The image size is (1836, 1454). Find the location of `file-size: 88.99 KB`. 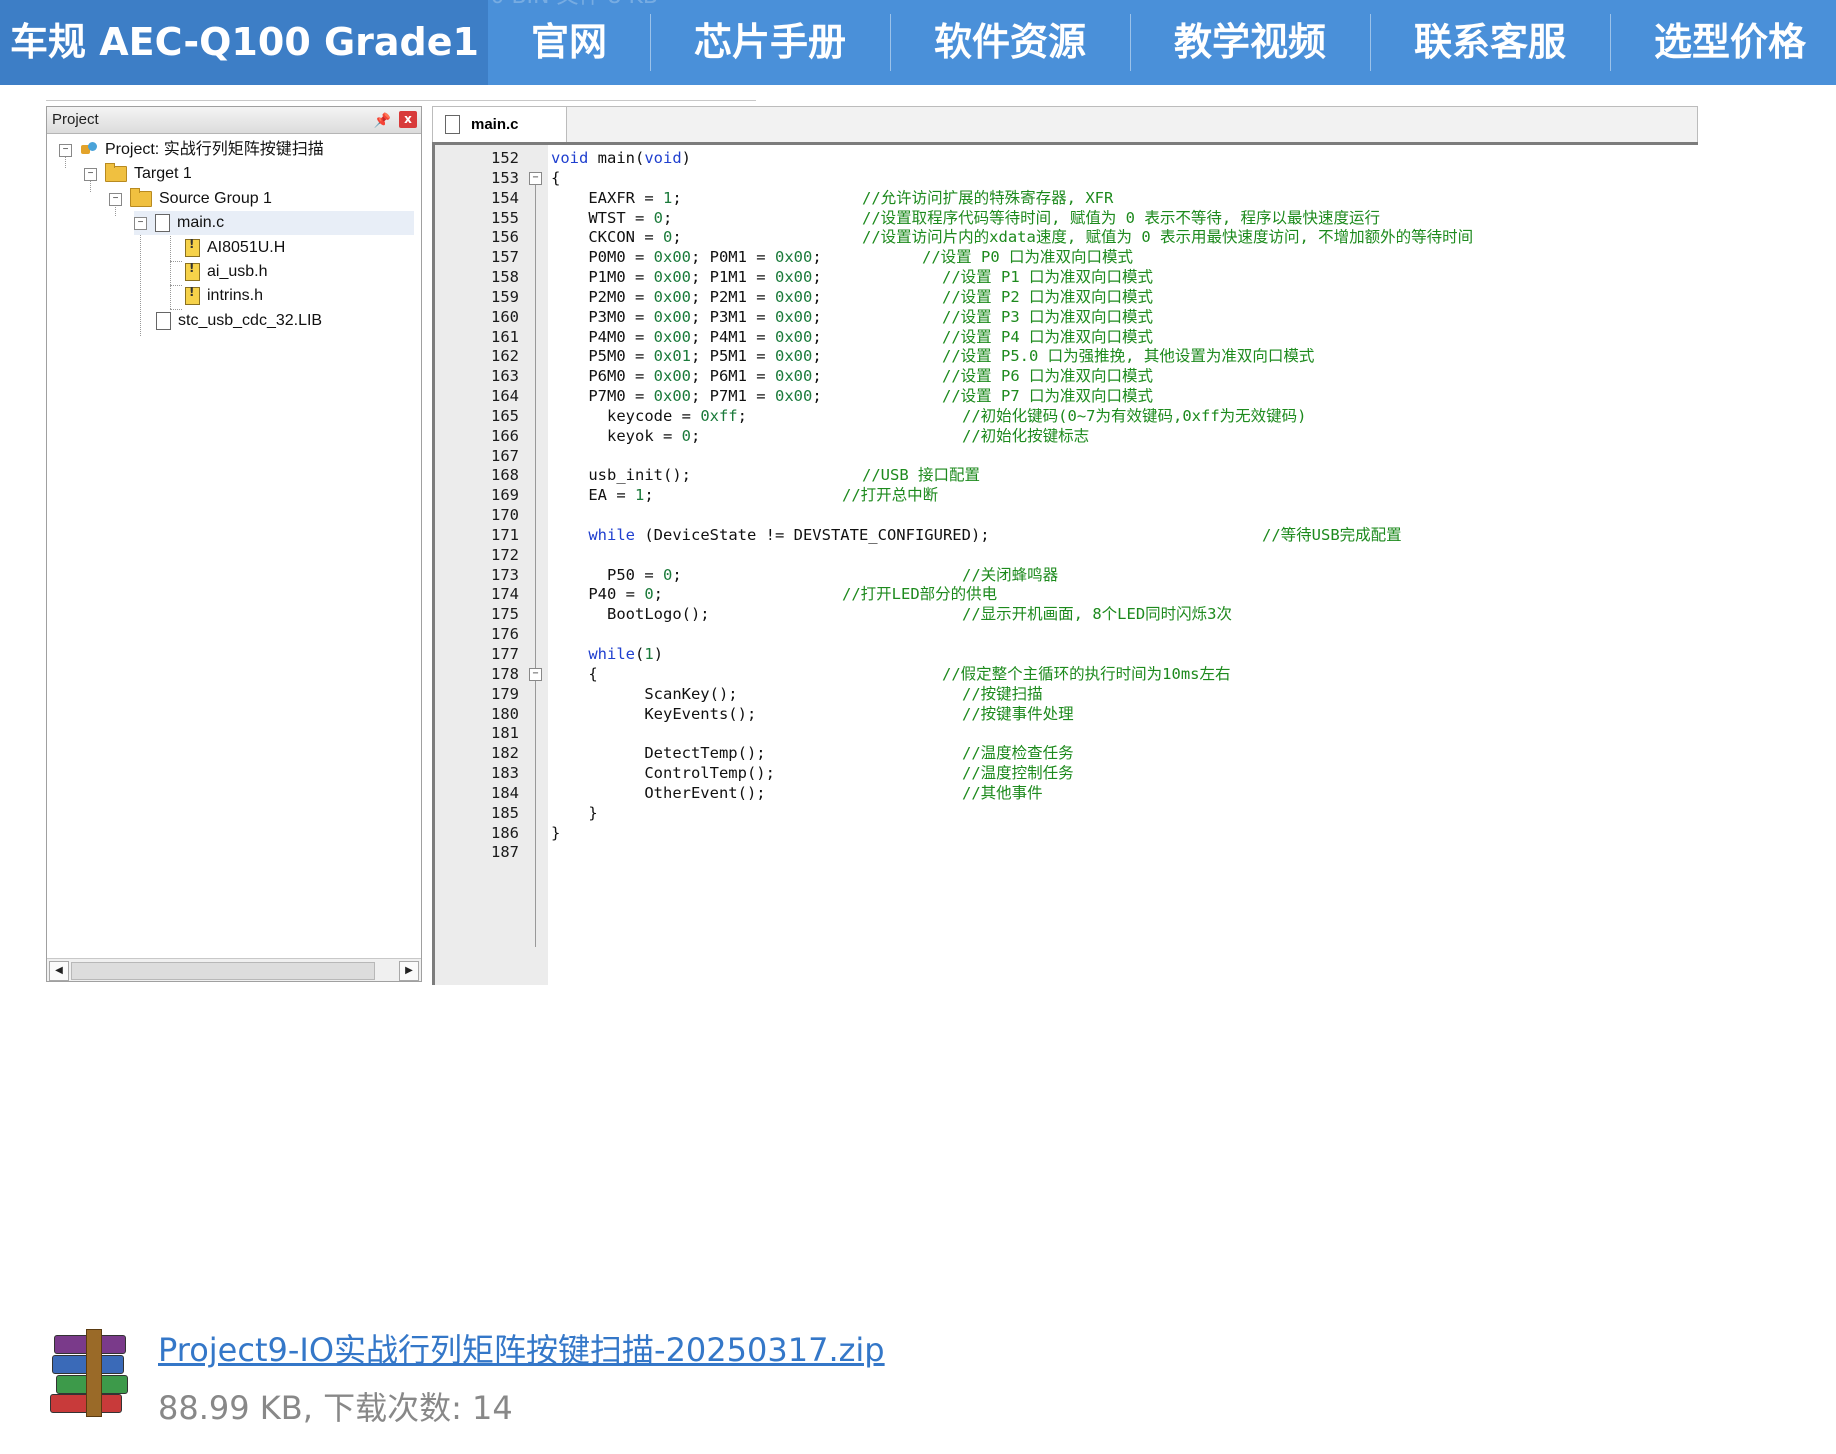

file-size: 88.99 KB is located at coordinates (230, 1408).